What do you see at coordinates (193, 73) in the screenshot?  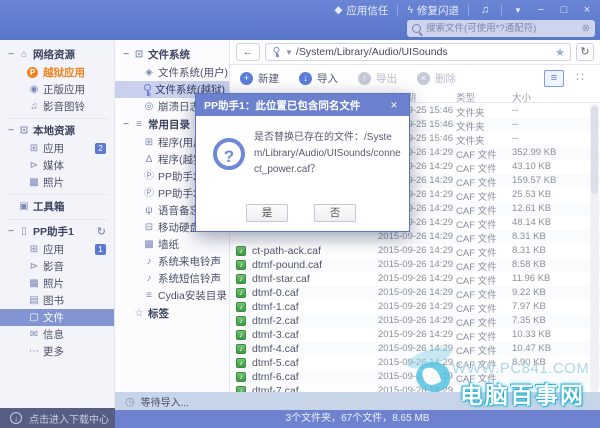 I see `tree-label: 文件系统(用户)` at bounding box center [193, 73].